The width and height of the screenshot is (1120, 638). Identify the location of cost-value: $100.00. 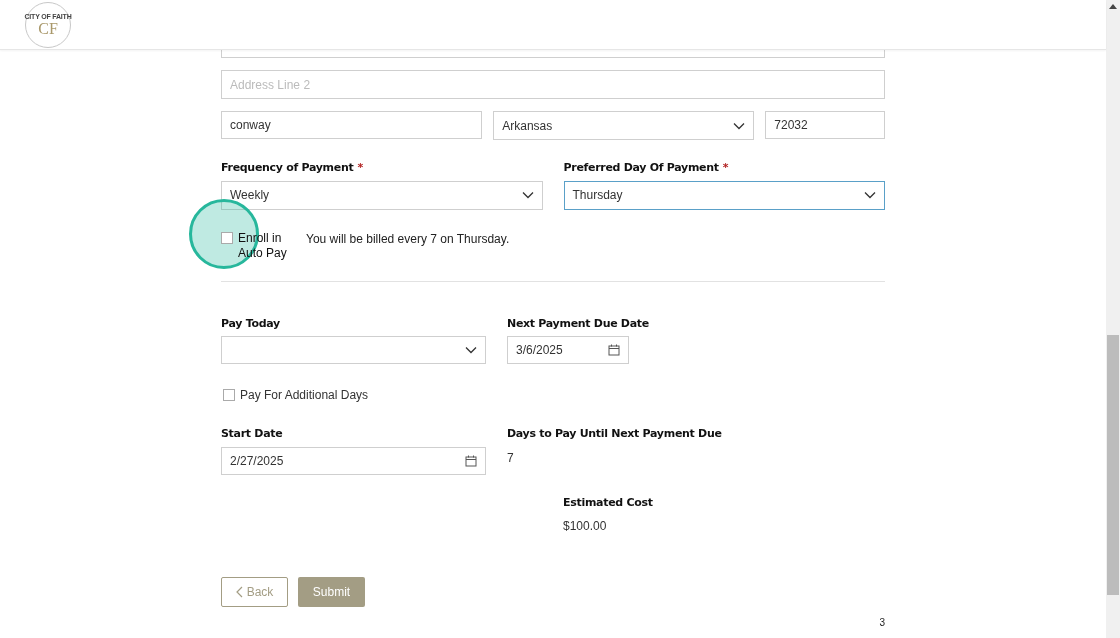
(585, 526).